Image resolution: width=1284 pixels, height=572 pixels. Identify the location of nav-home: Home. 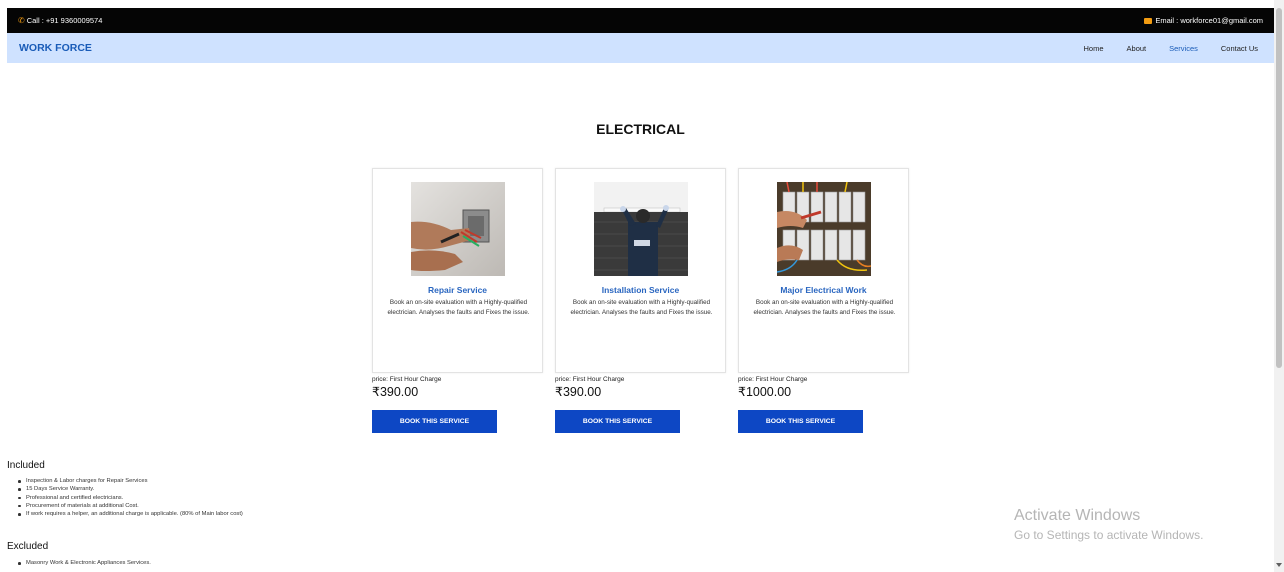
(1094, 48).